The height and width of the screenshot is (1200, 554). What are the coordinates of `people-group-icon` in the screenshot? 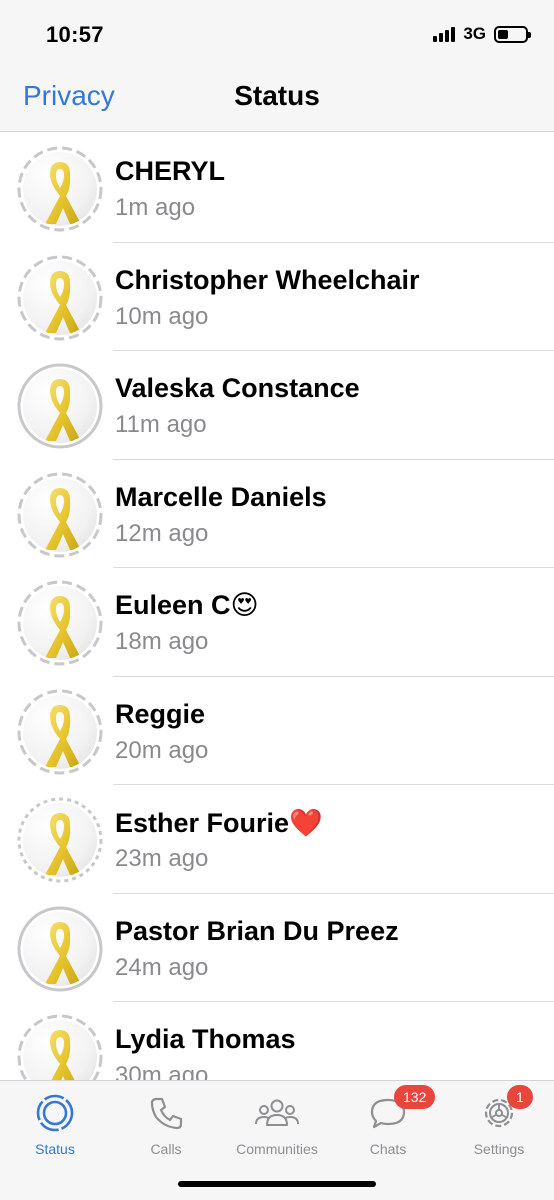 It's located at (277, 1113).